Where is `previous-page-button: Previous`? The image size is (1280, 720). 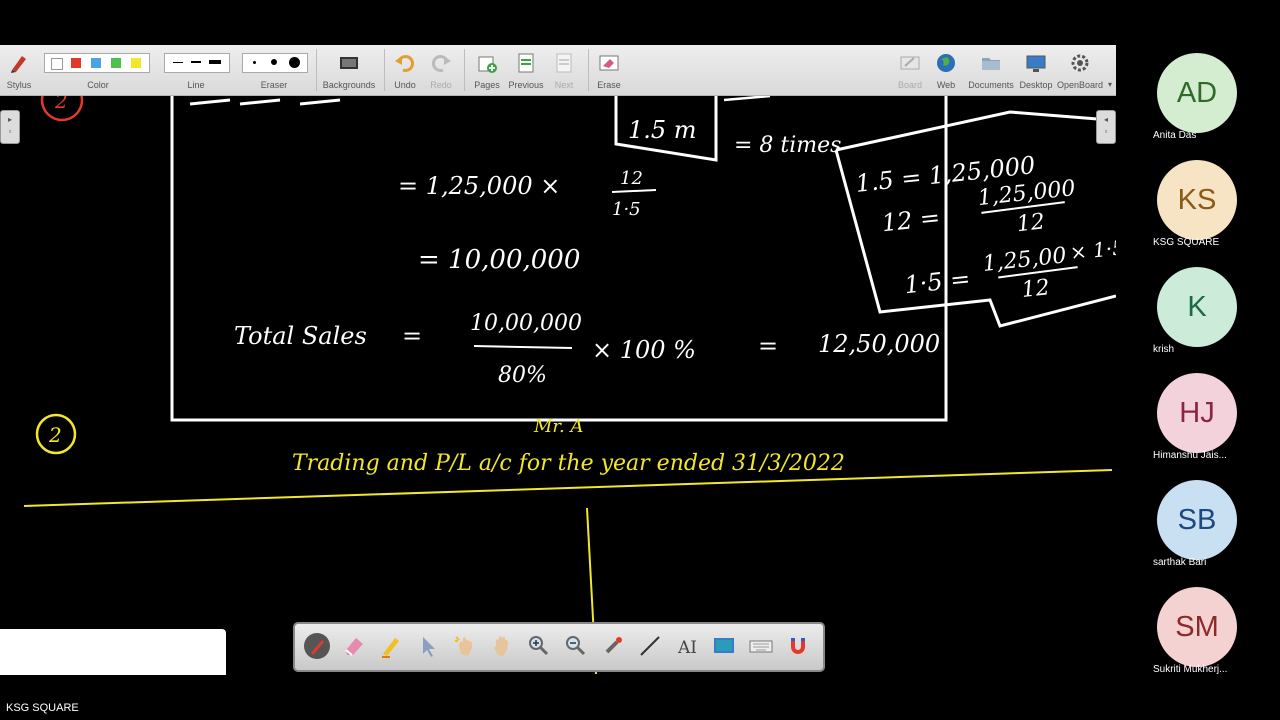 previous-page-button: Previous is located at coordinates (526, 70).